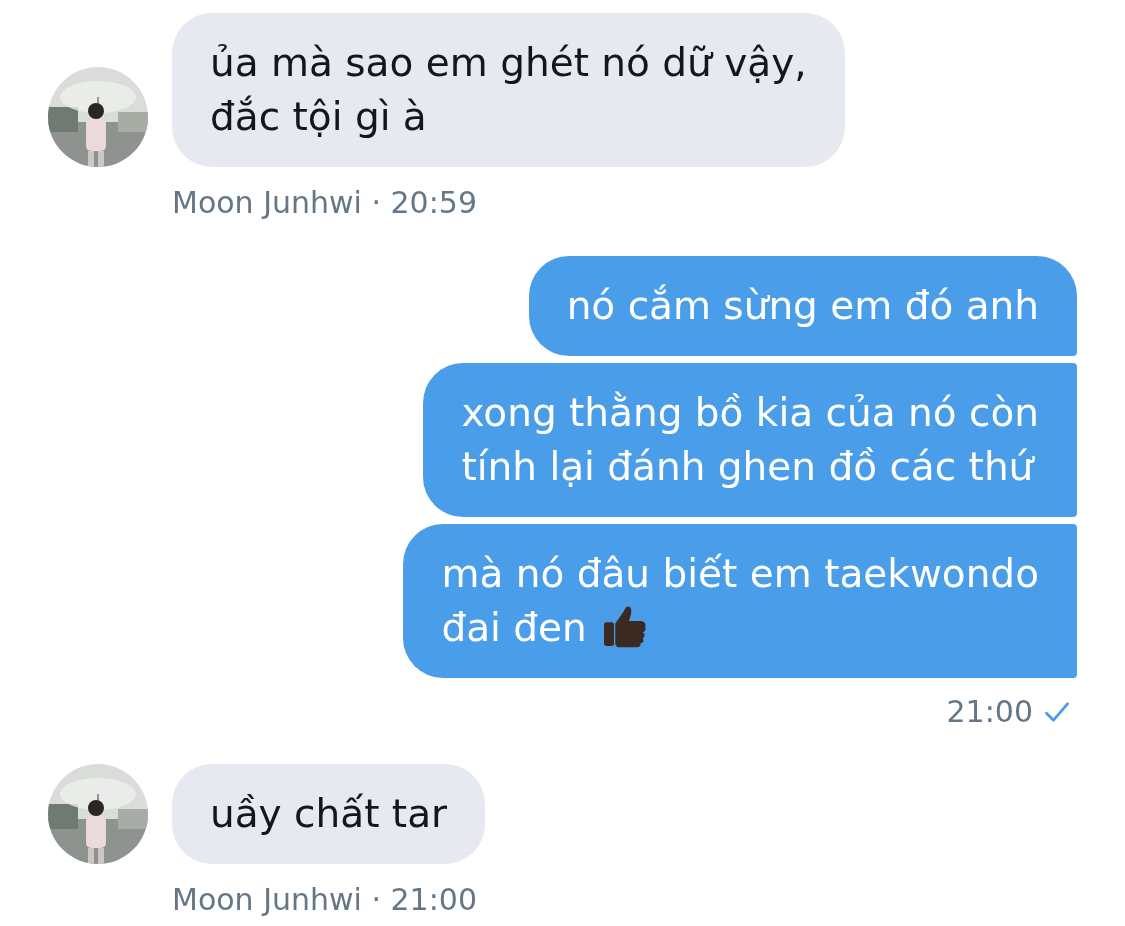  What do you see at coordinates (329, 814) in the screenshot?
I see `message-bubble: uầy chất tar` at bounding box center [329, 814].